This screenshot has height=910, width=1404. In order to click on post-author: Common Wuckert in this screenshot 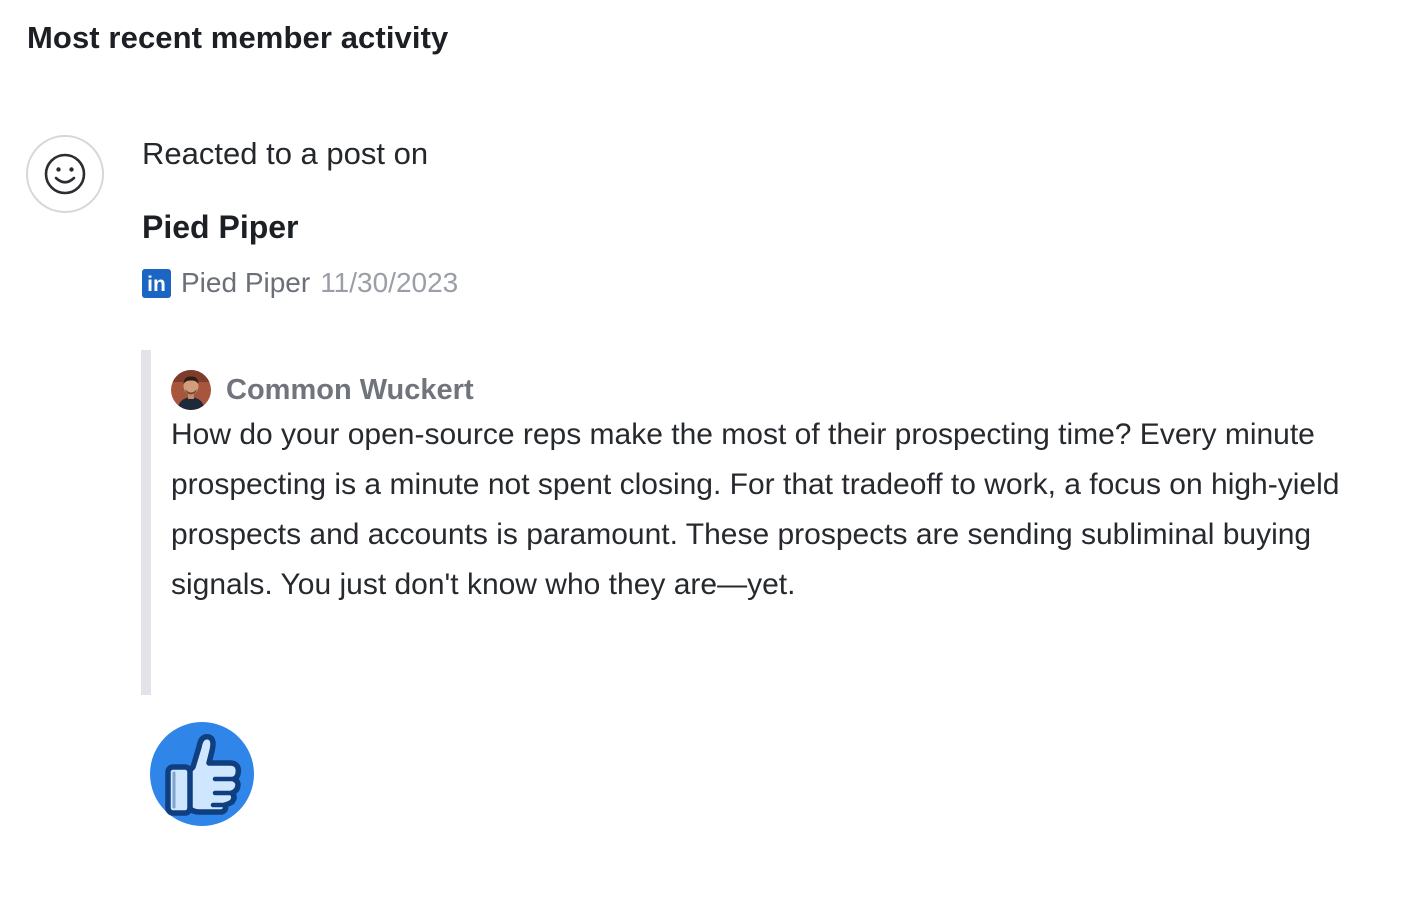, I will do `click(322, 390)`.